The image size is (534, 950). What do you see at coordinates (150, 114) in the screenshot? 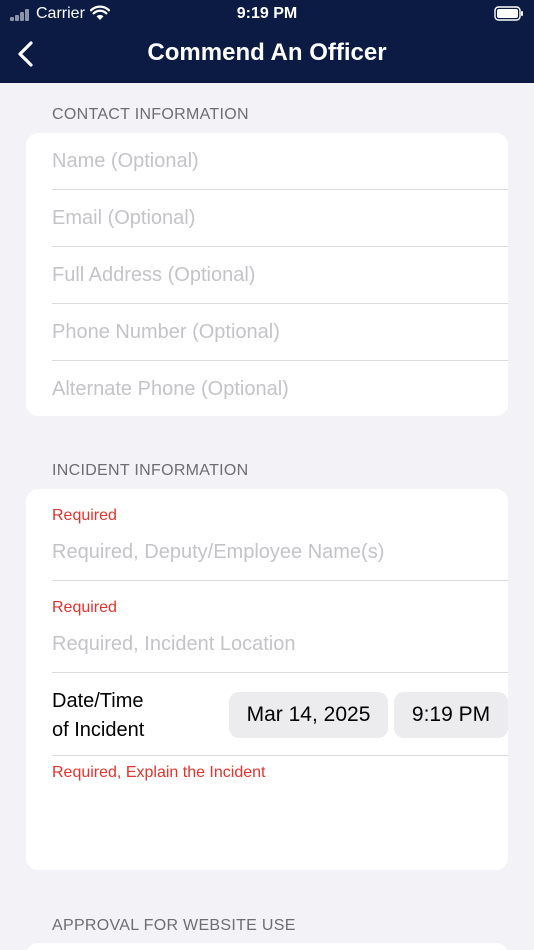
I see `contact-section-header: CONTACT INFORMATION` at bounding box center [150, 114].